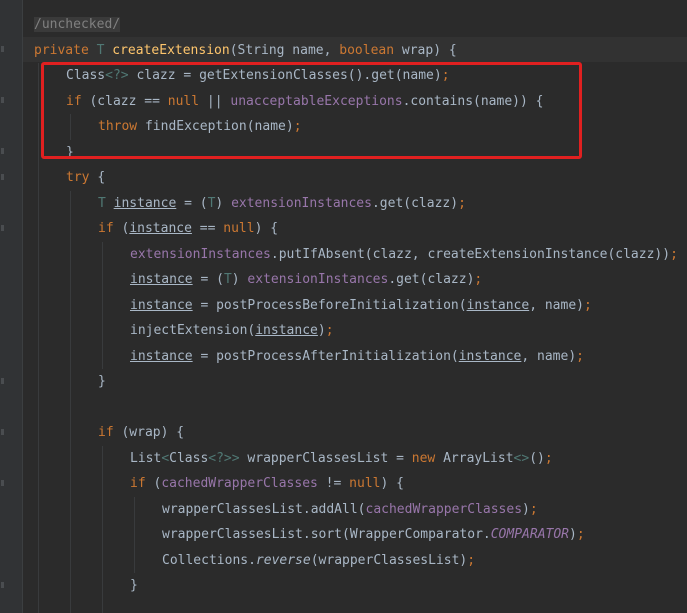  What do you see at coordinates (349, 254) in the screenshot?
I see `code-token: .putIfAbsent(clazz,` at bounding box center [349, 254].